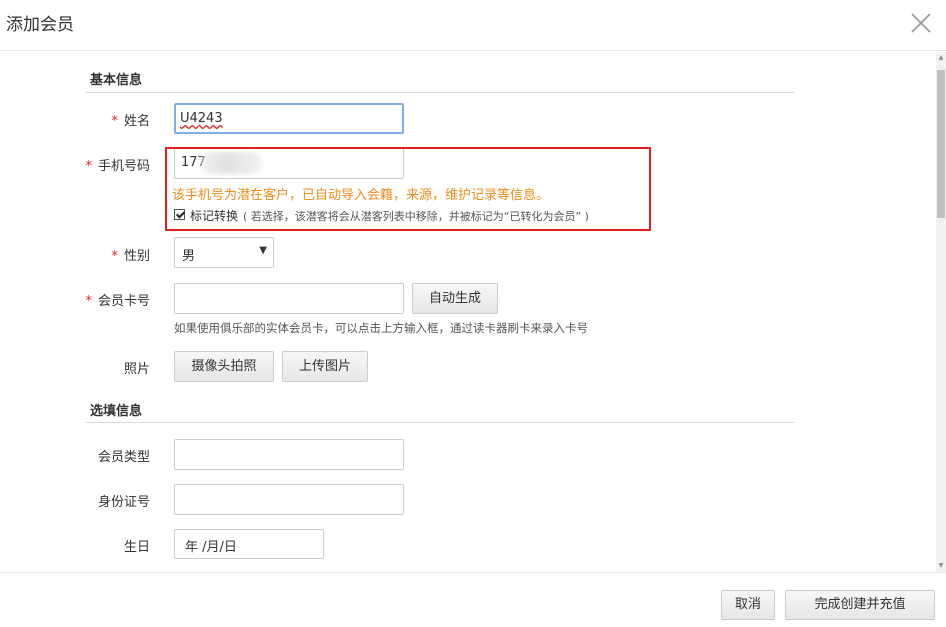 This screenshot has height=627, width=946. Describe the element at coordinates (473, 25) in the screenshot. I see `dialog-header: 添加会员` at that location.